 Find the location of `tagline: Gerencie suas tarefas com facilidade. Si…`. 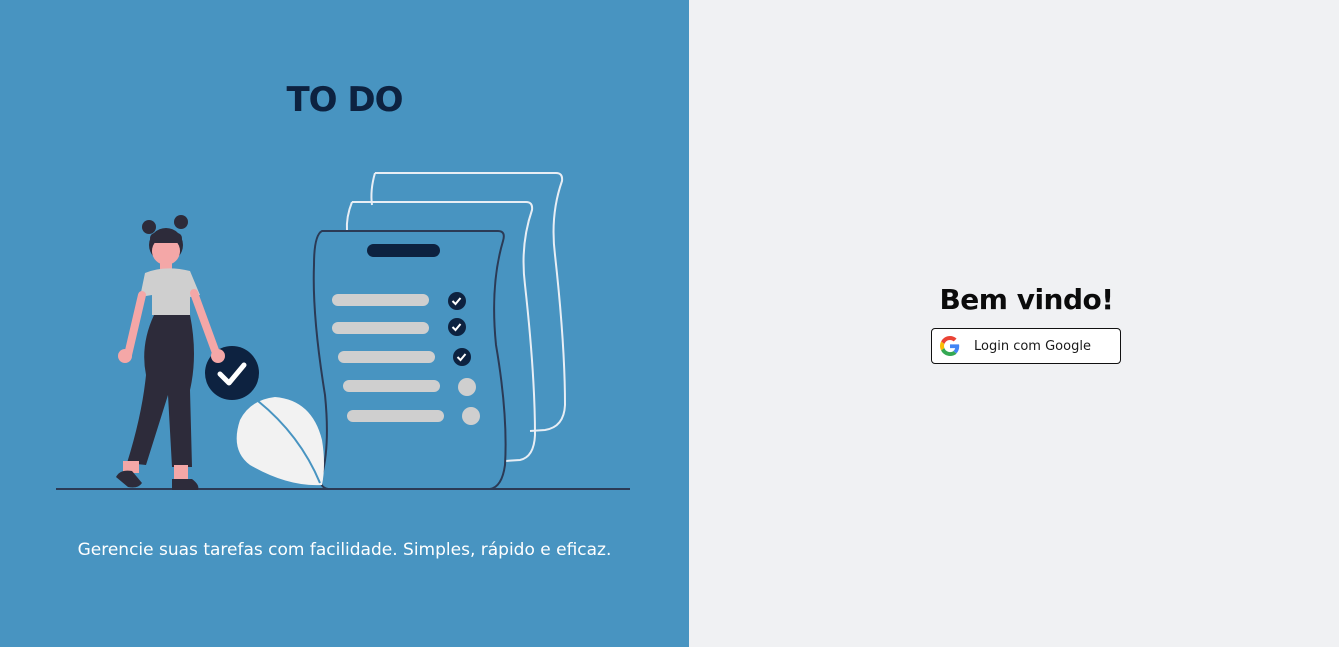

tagline: Gerencie suas tarefas com facilidade. Si… is located at coordinates (344, 550).